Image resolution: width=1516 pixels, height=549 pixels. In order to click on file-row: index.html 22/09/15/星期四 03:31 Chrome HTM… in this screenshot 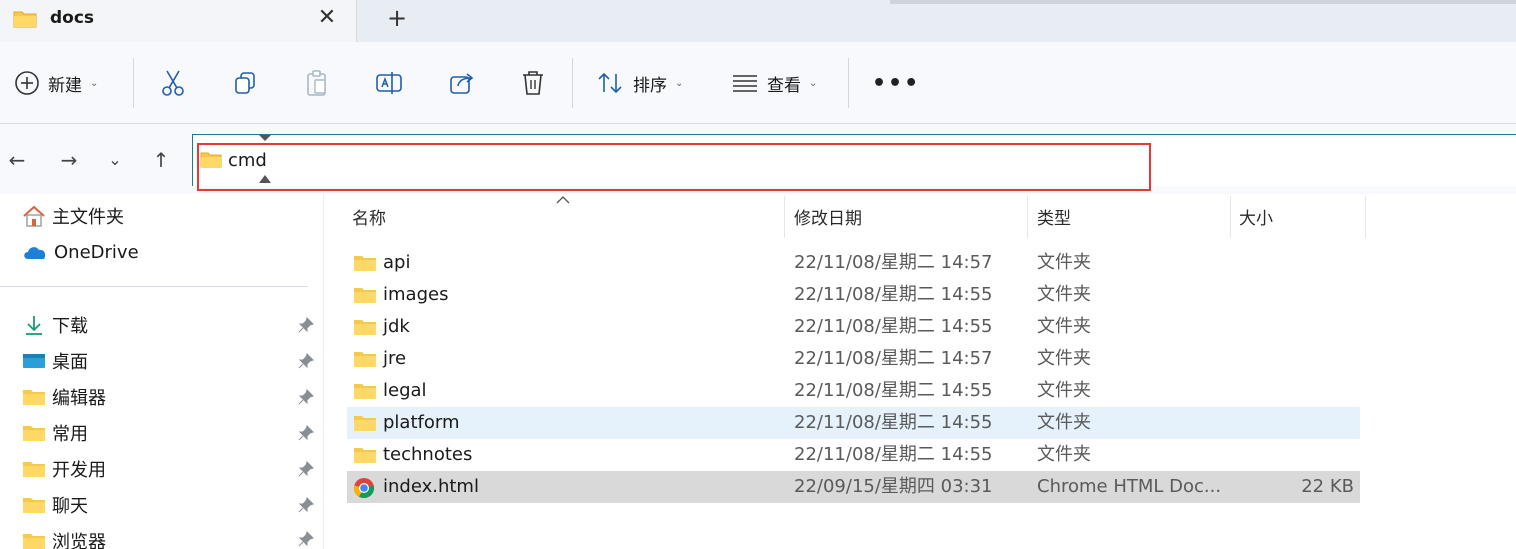, I will do `click(853, 487)`.